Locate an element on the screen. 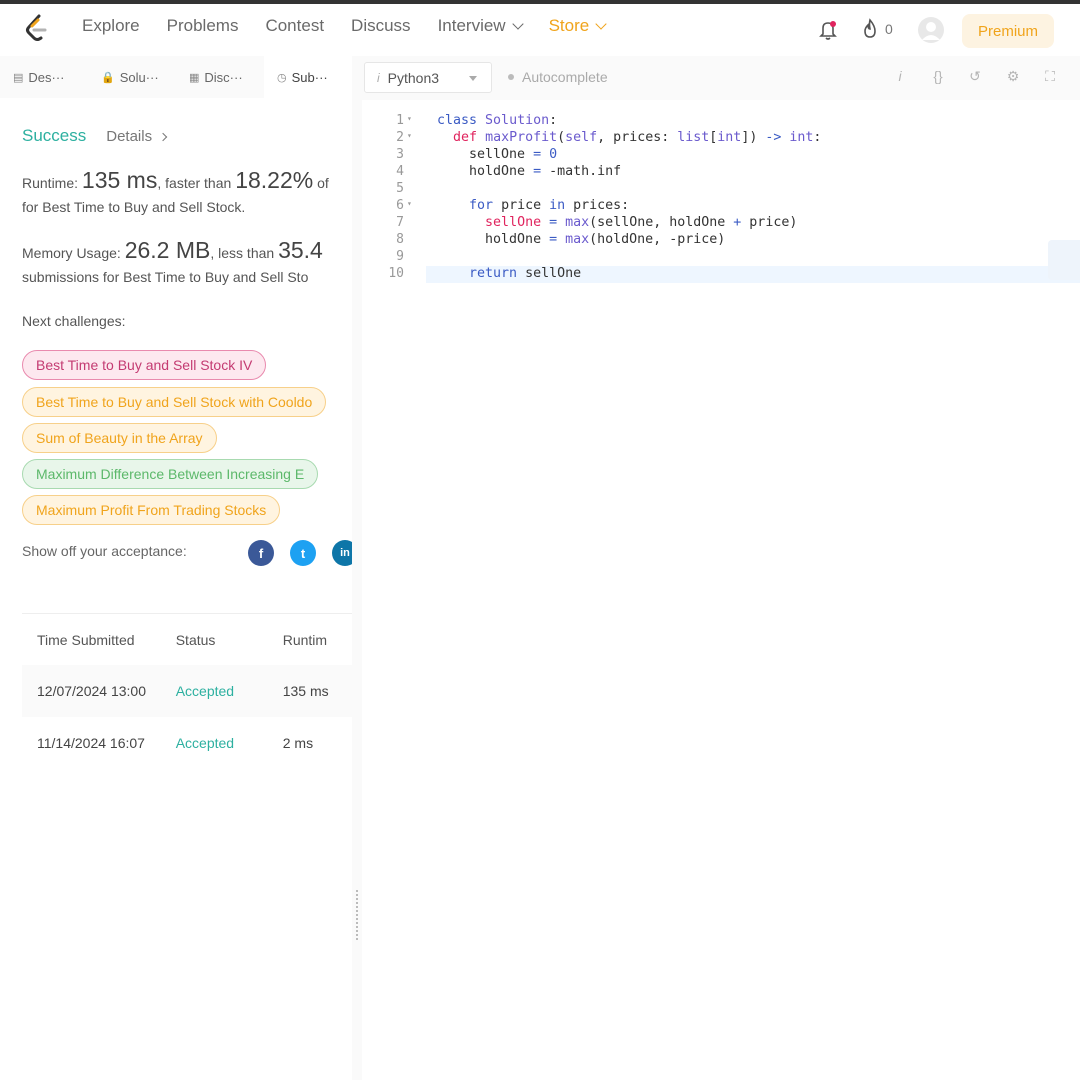 This screenshot has width=1080, height=1080. table-row: 12/07/2024 13:00 Accepted 135 ms is located at coordinates (187, 691).